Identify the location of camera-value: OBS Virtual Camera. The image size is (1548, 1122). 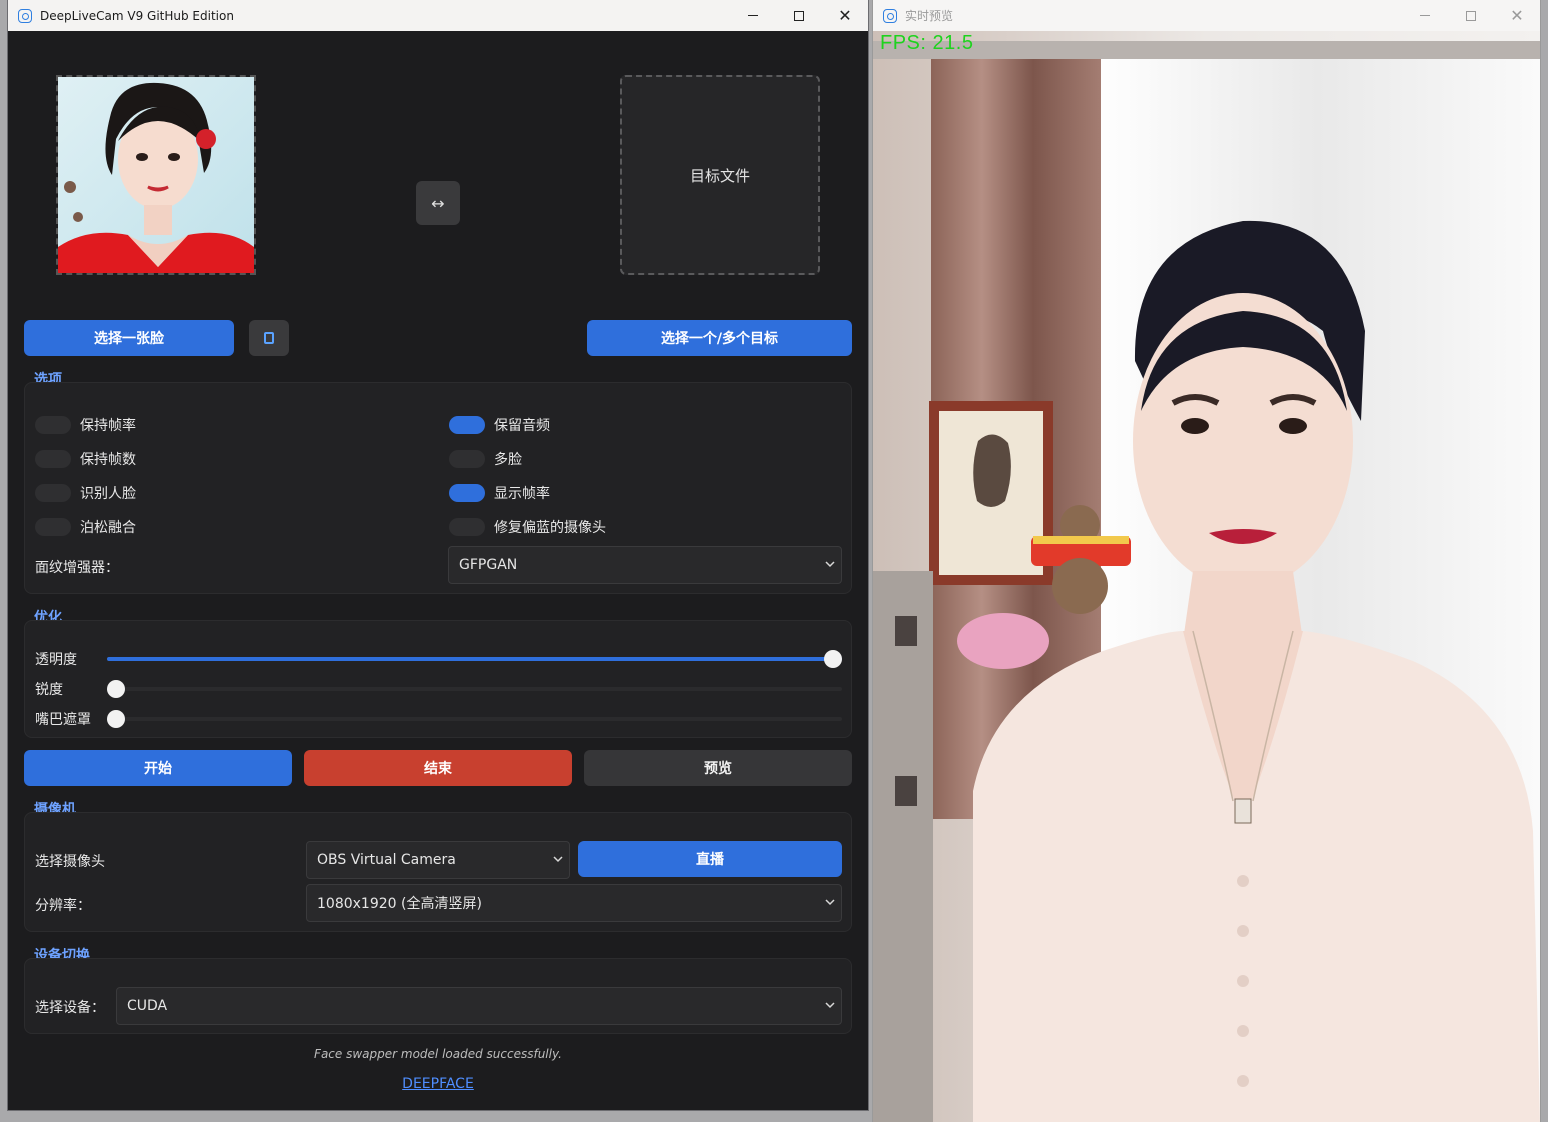
(386, 860).